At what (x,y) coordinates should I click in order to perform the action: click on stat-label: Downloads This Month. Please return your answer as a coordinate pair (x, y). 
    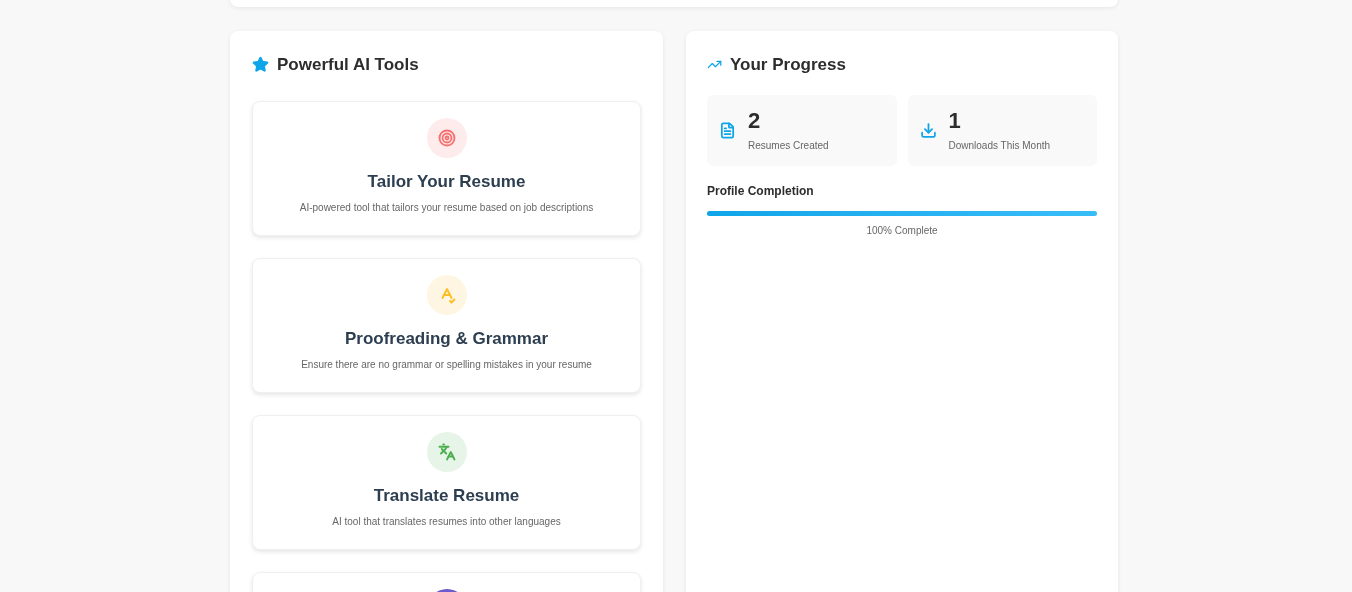
    Looking at the image, I should click on (999, 146).